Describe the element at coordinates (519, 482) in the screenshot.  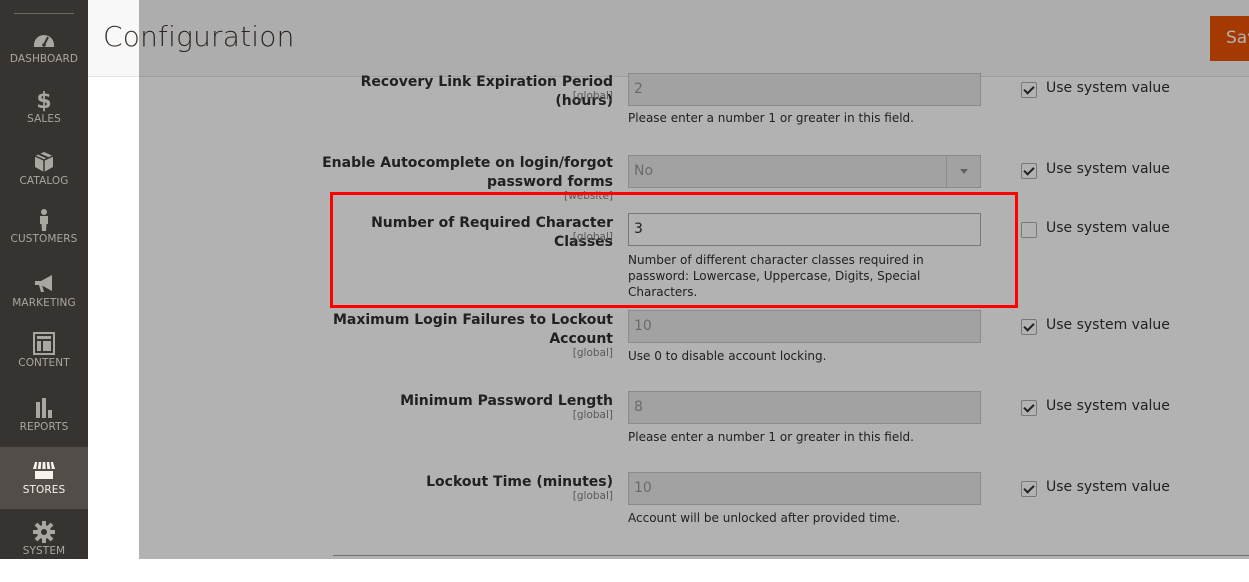
I see `field-label: Lockout Time (minutes)` at that location.